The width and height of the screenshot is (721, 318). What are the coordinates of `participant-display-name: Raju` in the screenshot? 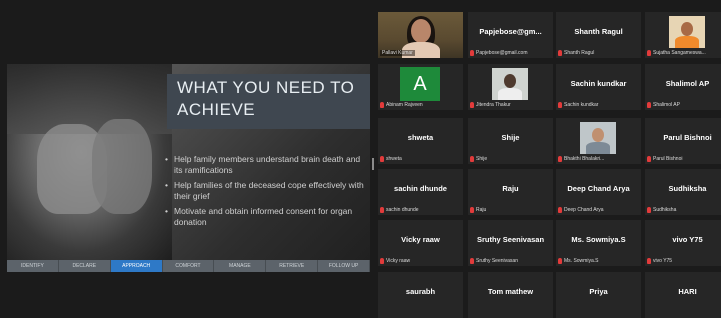 It's located at (481, 210).